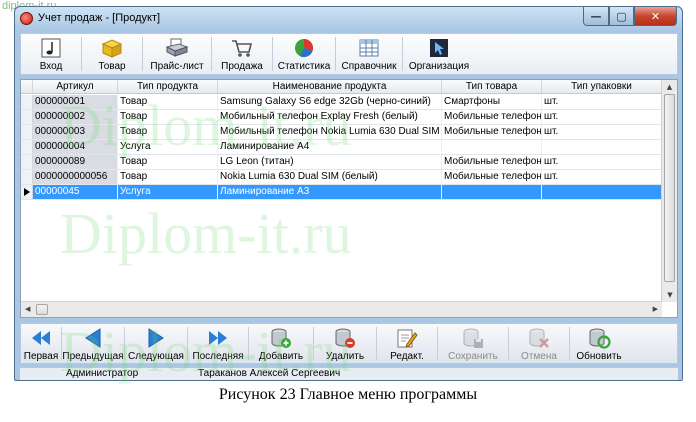  Describe the element at coordinates (75, 132) in the screenshot. I see `cell-article: 000000003` at that location.